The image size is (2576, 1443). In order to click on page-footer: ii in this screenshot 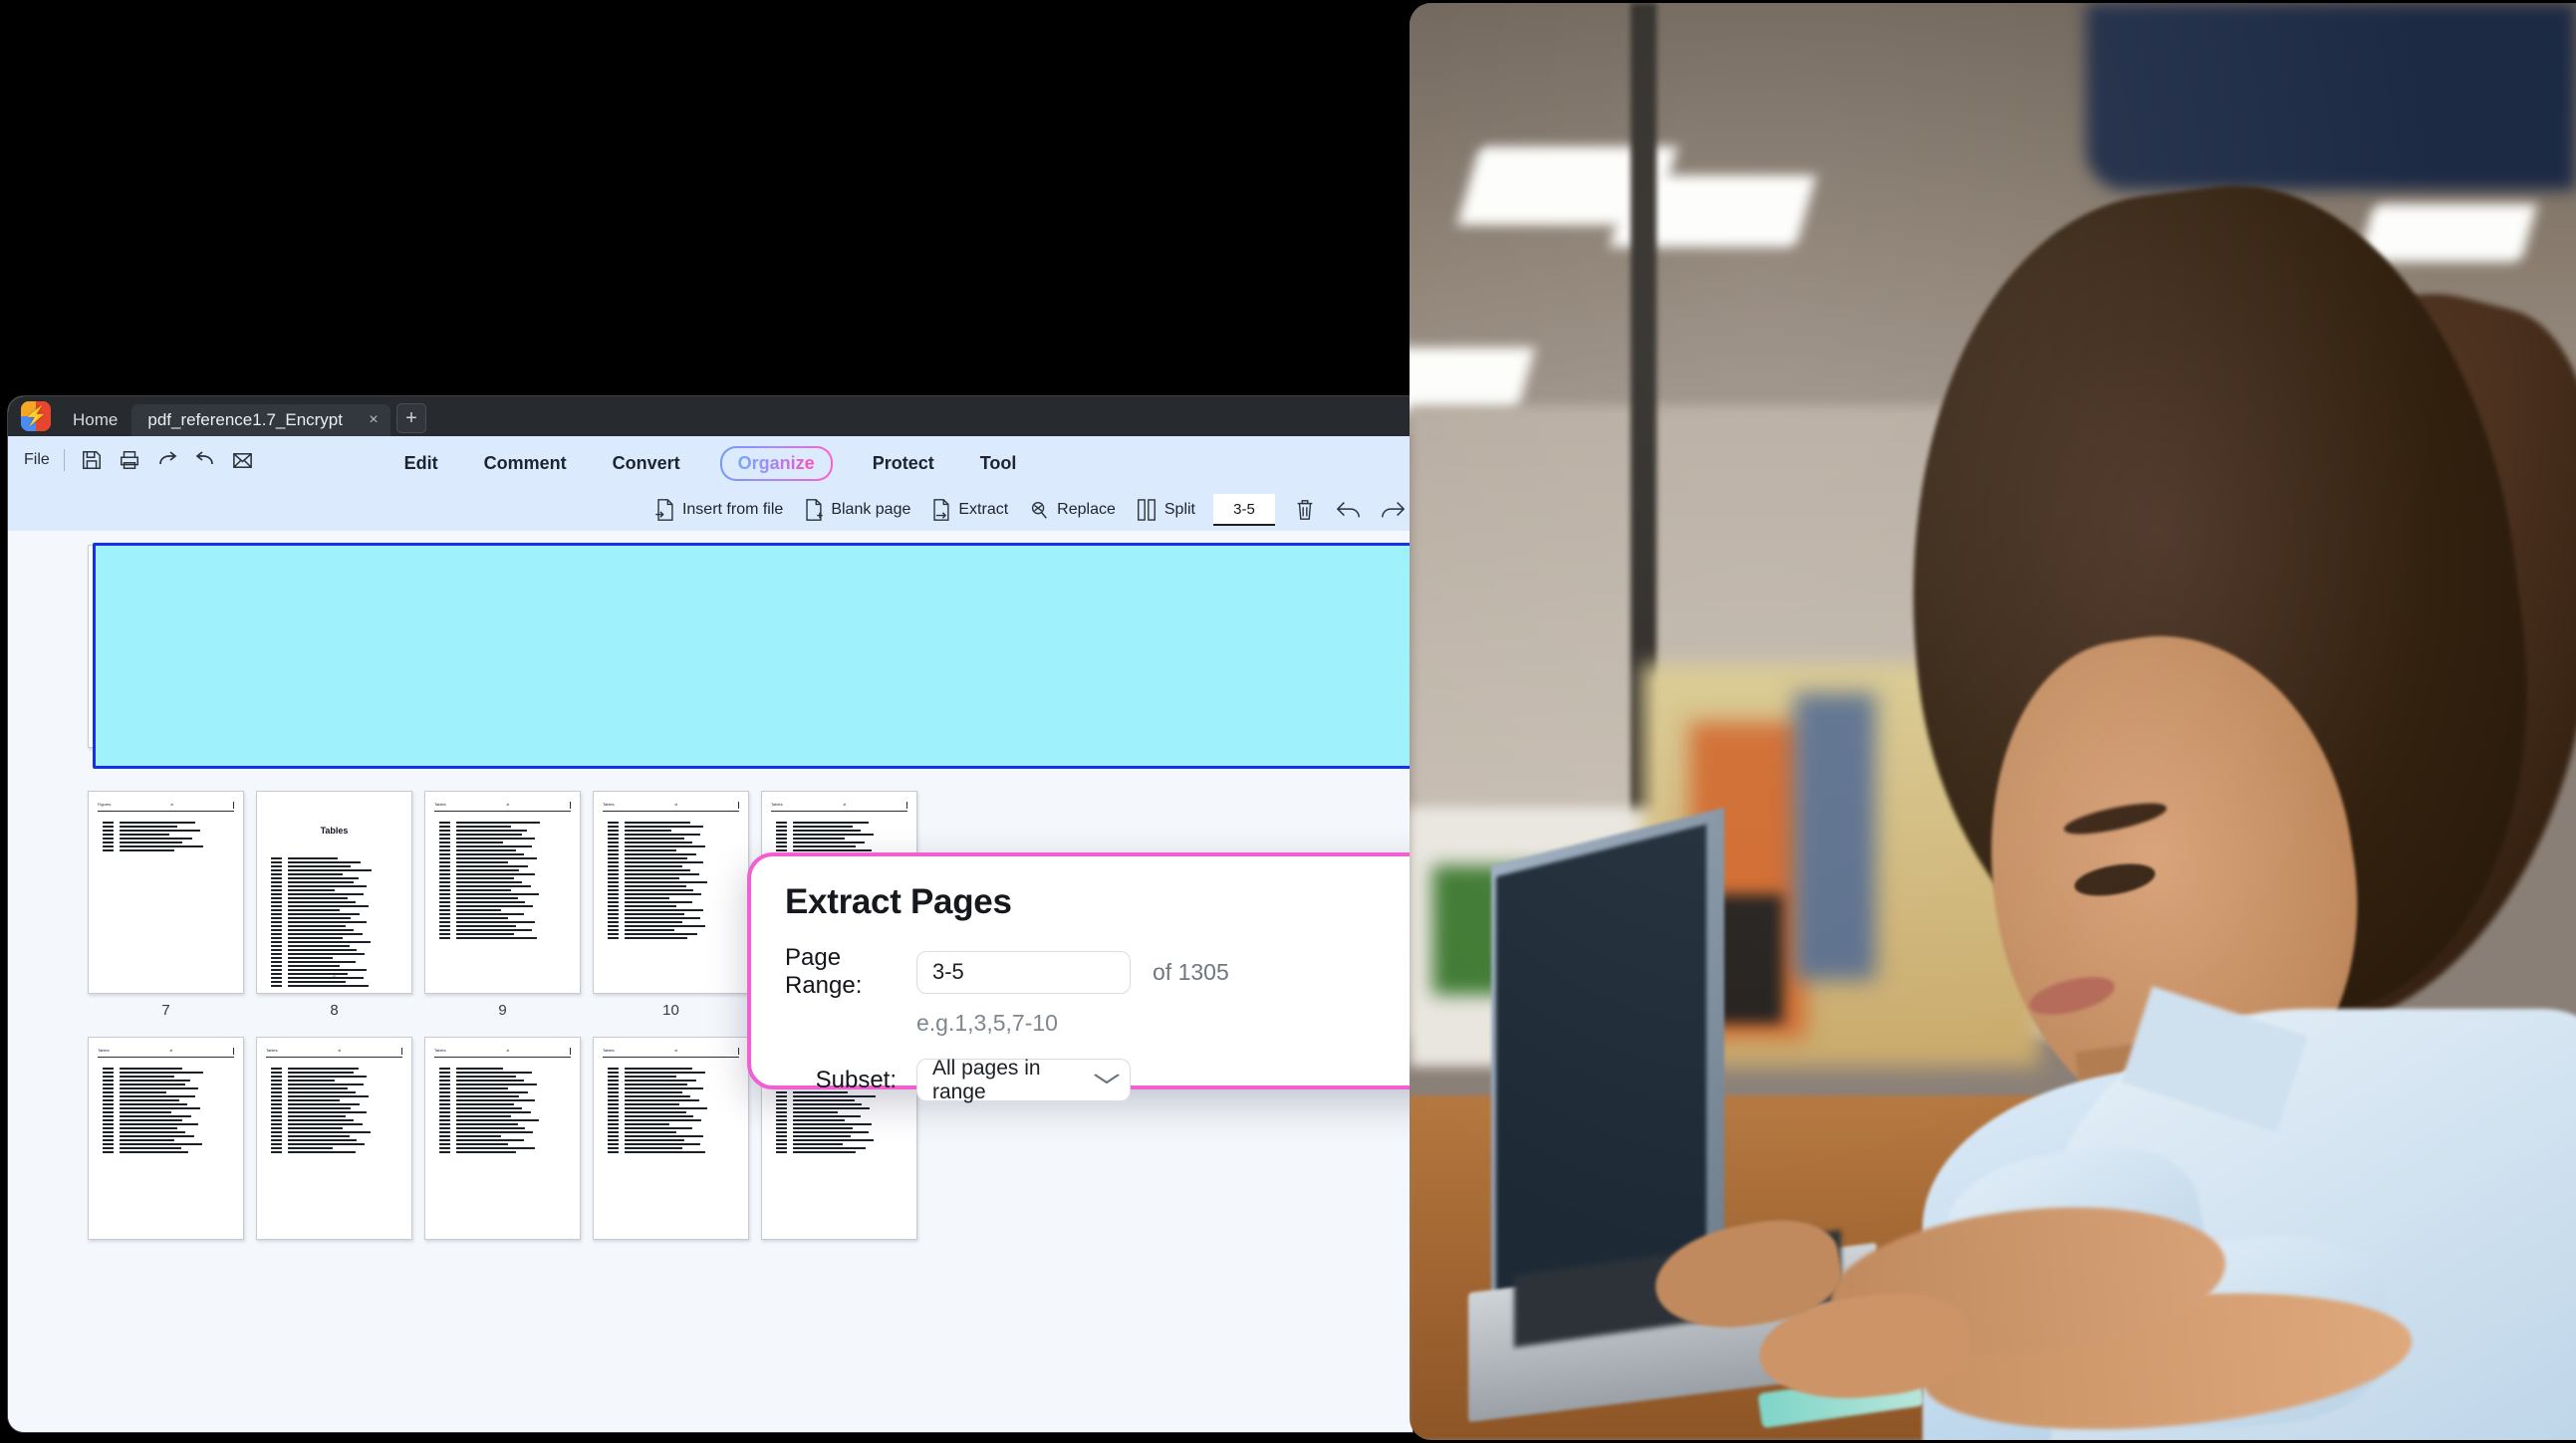, I will do `click(334, 978)`.